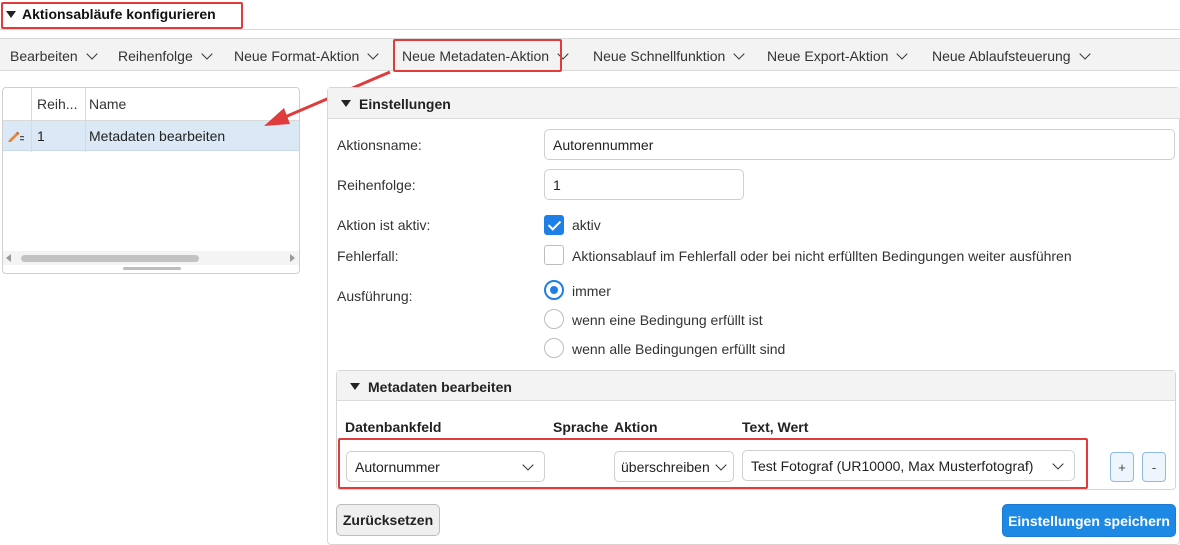 Image resolution: width=1180 pixels, height=545 pixels. Describe the element at coordinates (477, 55) in the screenshot. I see `menu-highlight-box` at that location.